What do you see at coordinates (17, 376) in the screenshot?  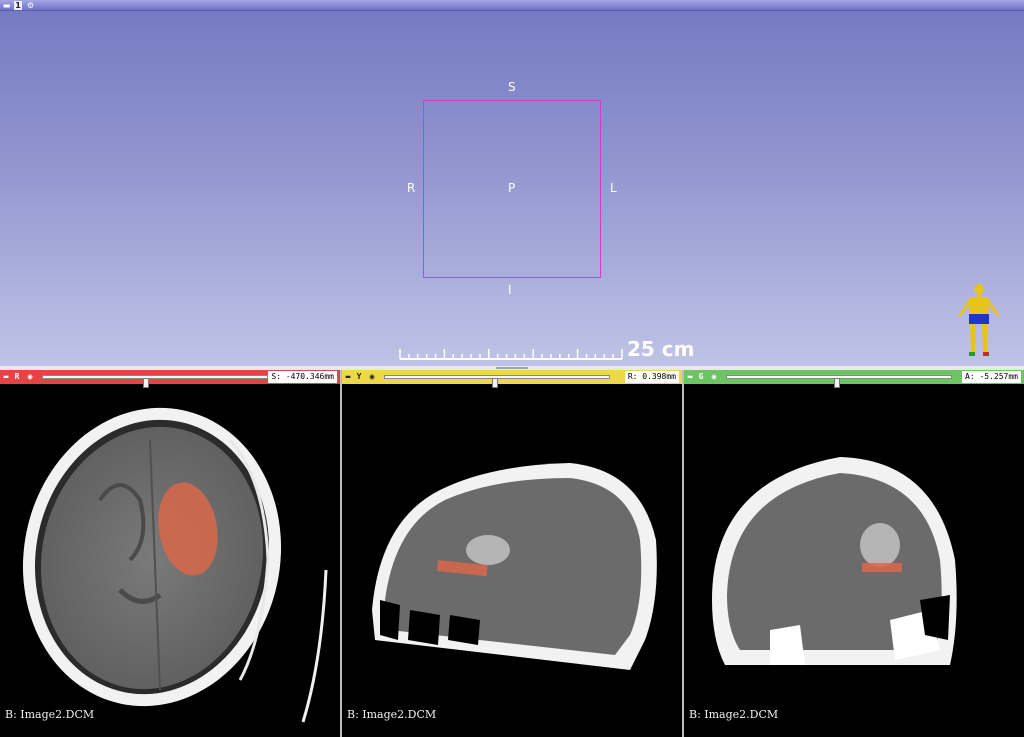 I see `red-view-key: R` at bounding box center [17, 376].